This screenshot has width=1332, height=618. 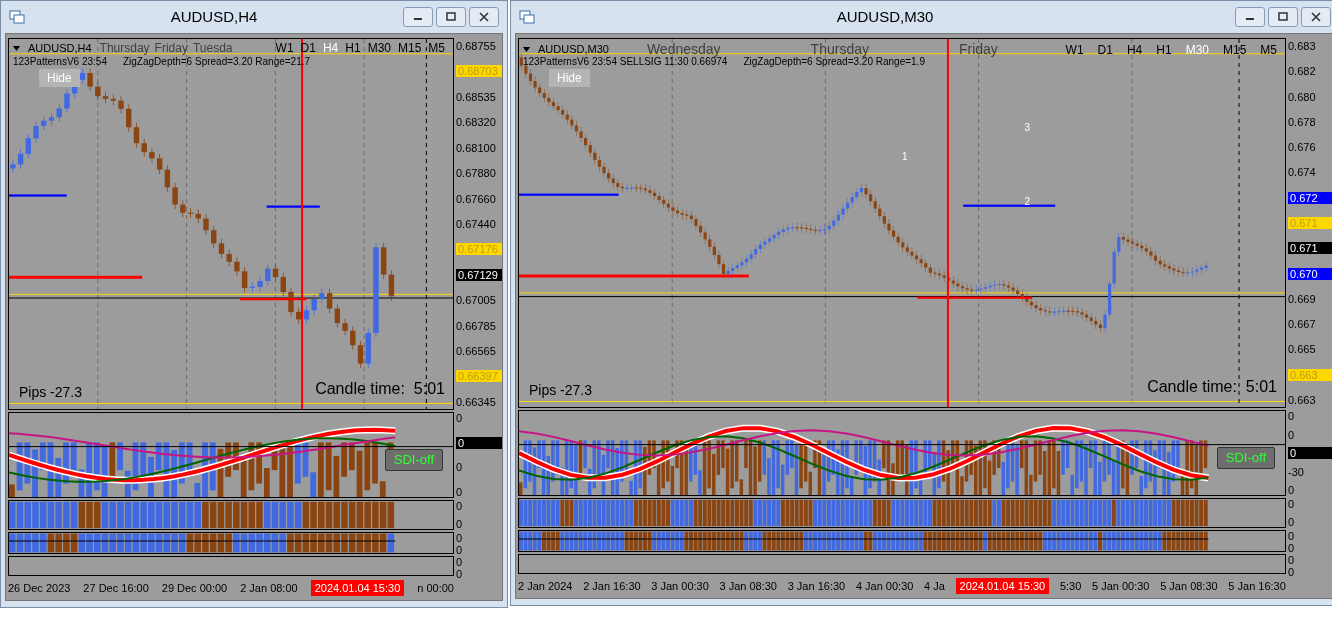 What do you see at coordinates (683, 49) in the screenshot?
I see `day-label: Wednesday` at bounding box center [683, 49].